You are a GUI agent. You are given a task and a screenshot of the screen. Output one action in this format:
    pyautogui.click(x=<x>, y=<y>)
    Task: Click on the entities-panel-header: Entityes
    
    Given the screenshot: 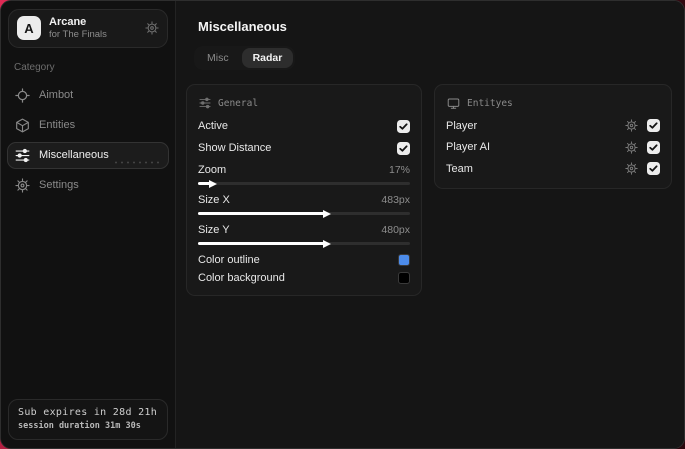 What is the action you would take?
    pyautogui.click(x=553, y=103)
    